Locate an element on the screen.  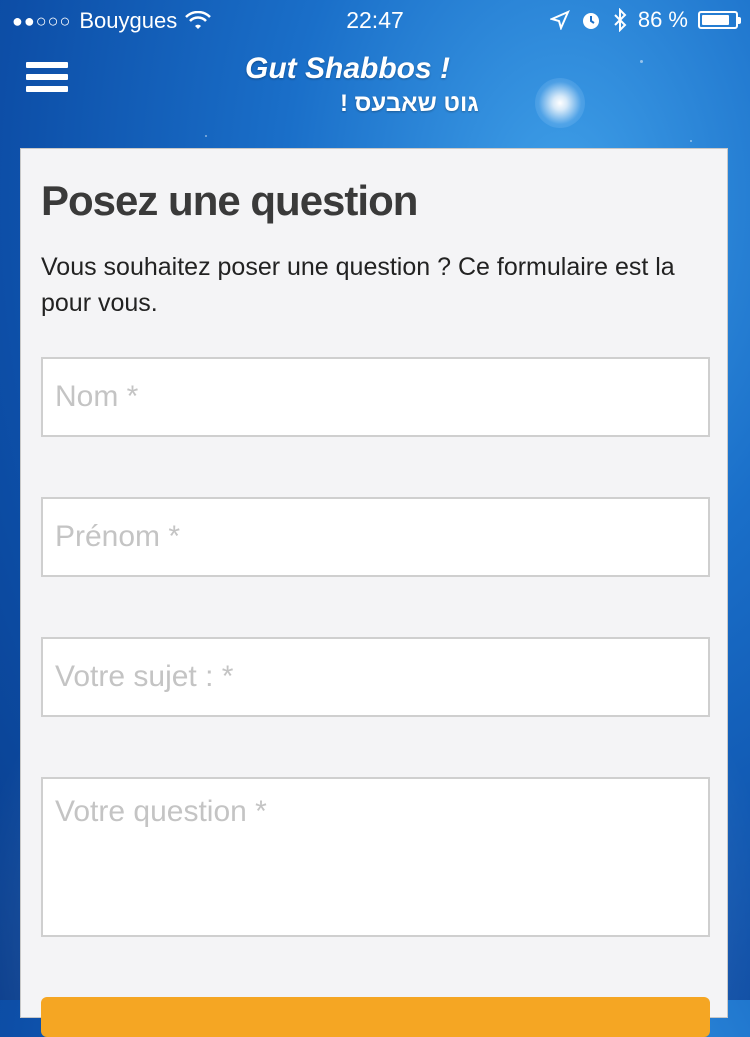
app-logo: Gut Shabbos ! גוט שאבעס ! is located at coordinates (390, 87).